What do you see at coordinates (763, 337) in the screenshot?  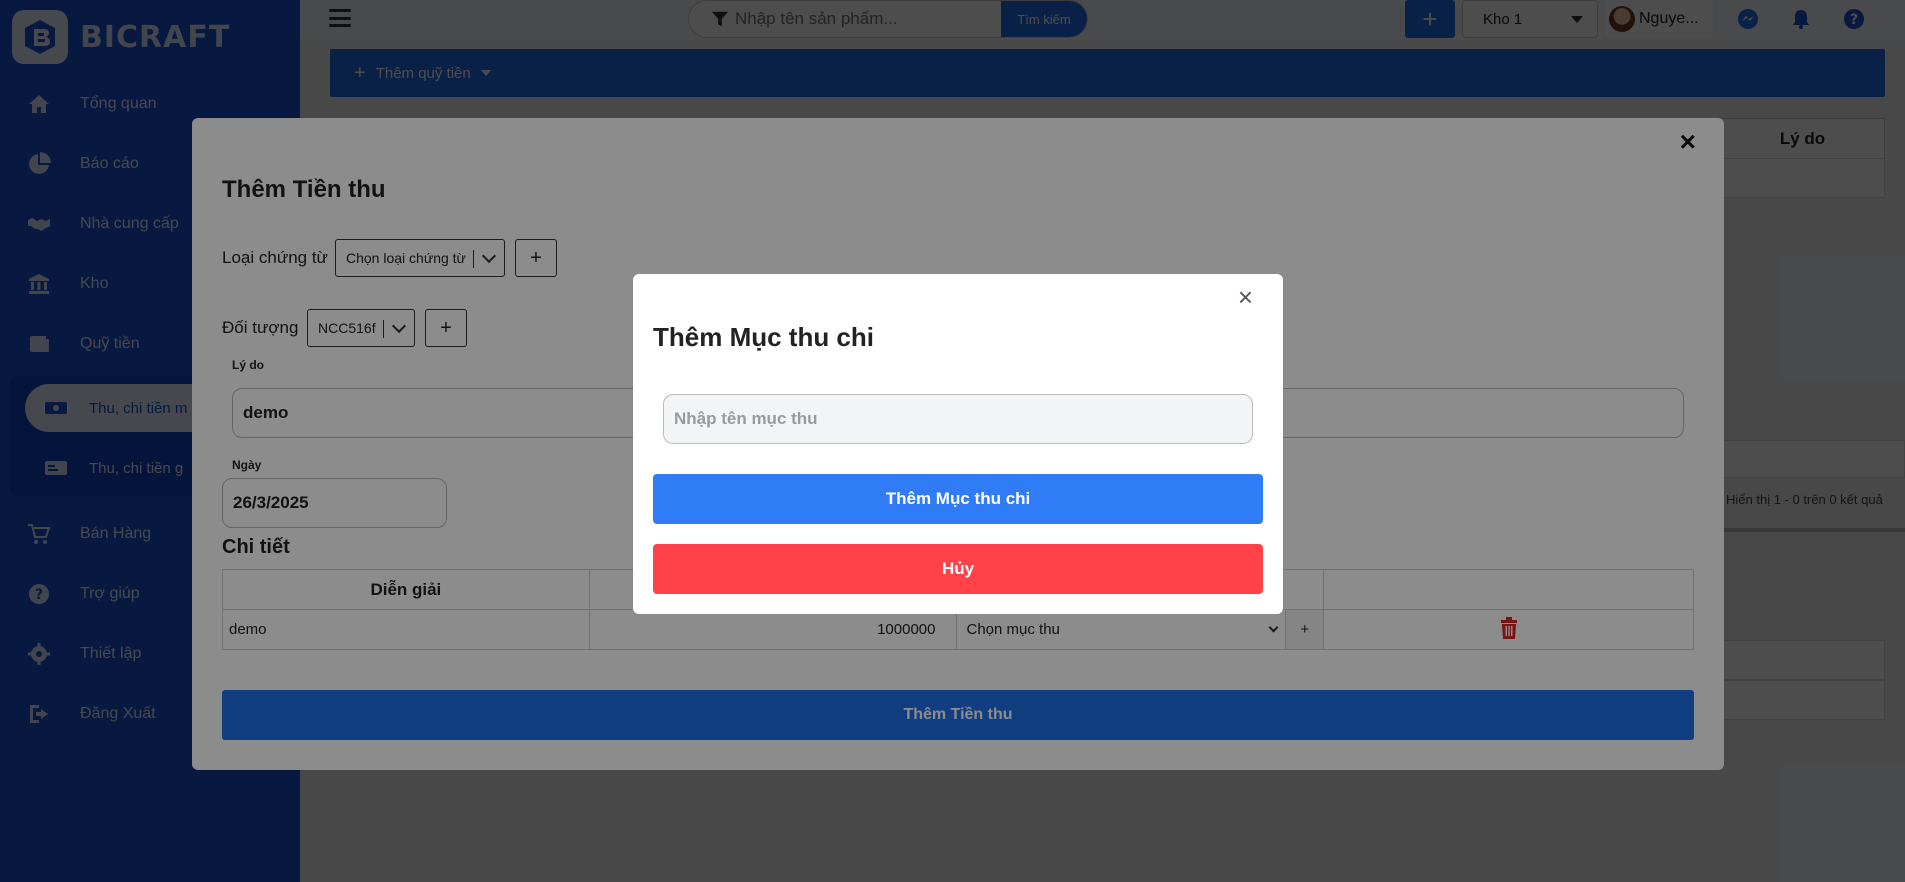 I see `modal-title: Thêm Mục thu chi` at bounding box center [763, 337].